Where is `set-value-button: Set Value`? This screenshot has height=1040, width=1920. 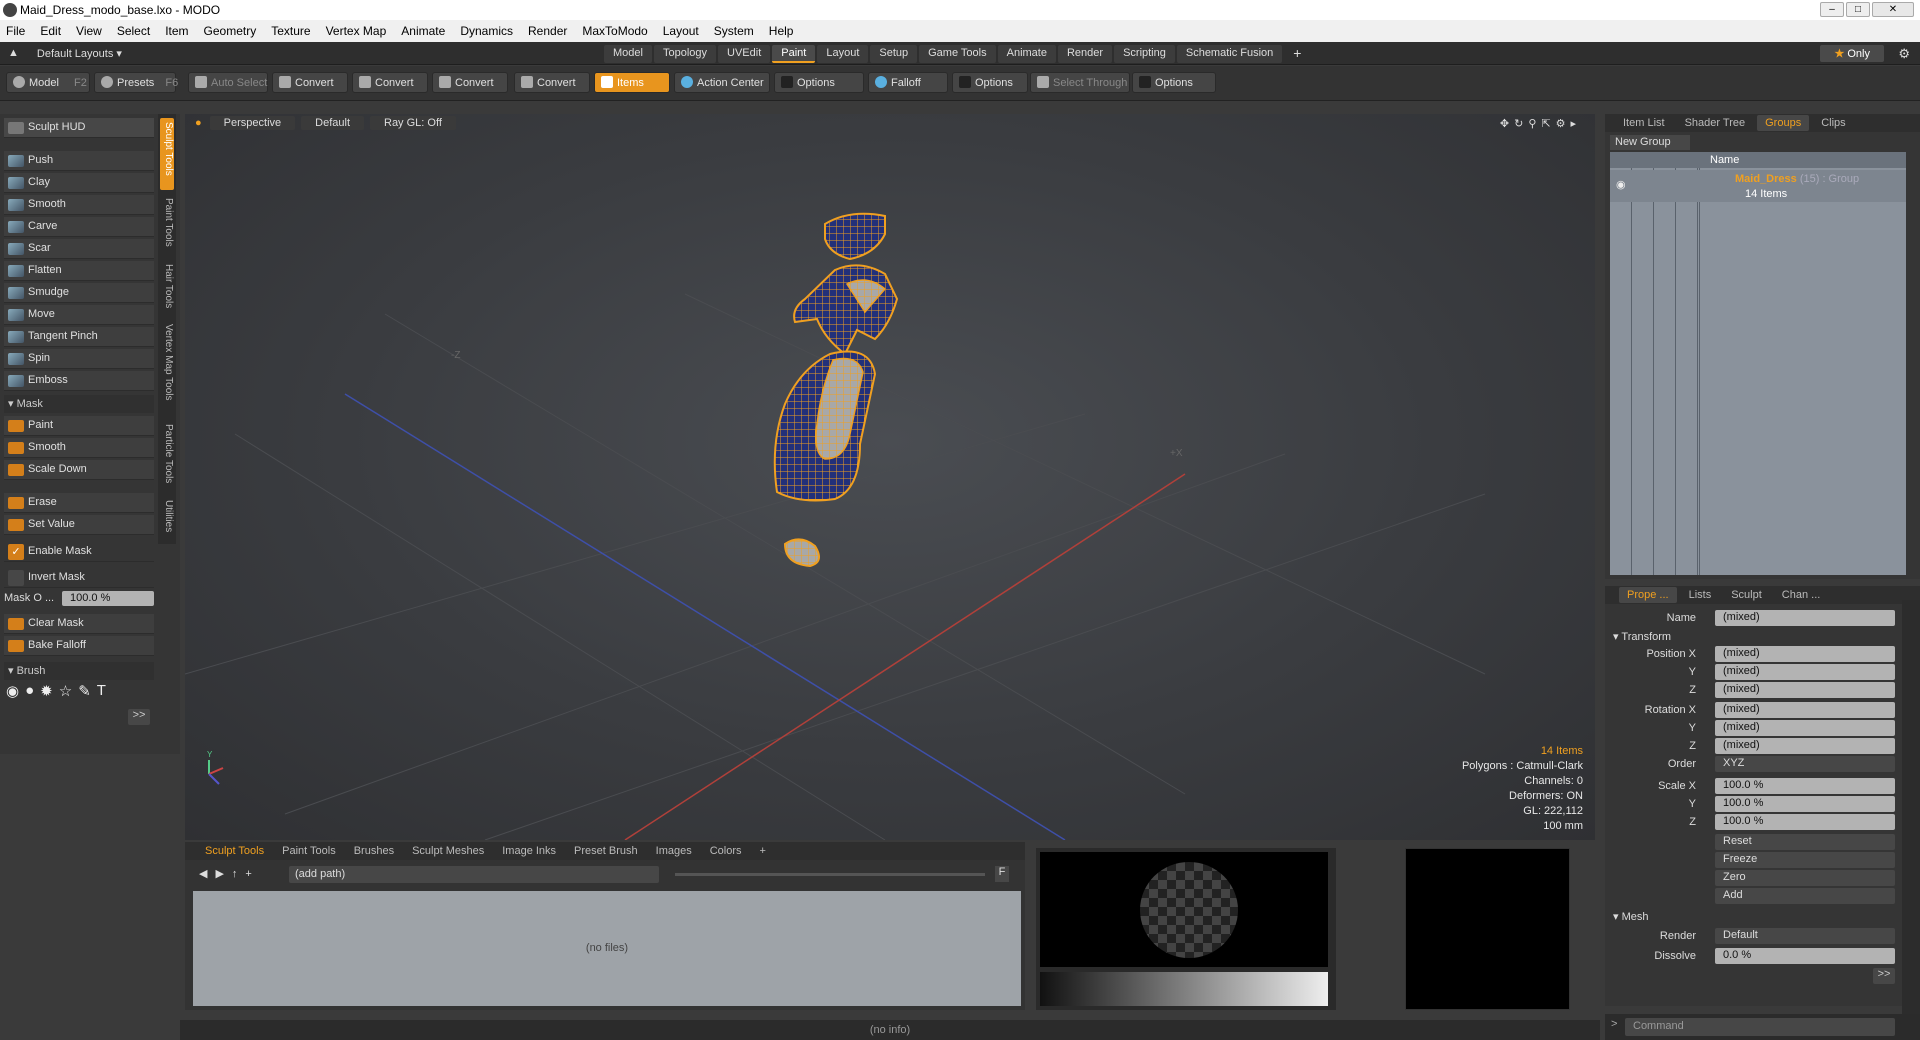 set-value-button: Set Value is located at coordinates (79, 525).